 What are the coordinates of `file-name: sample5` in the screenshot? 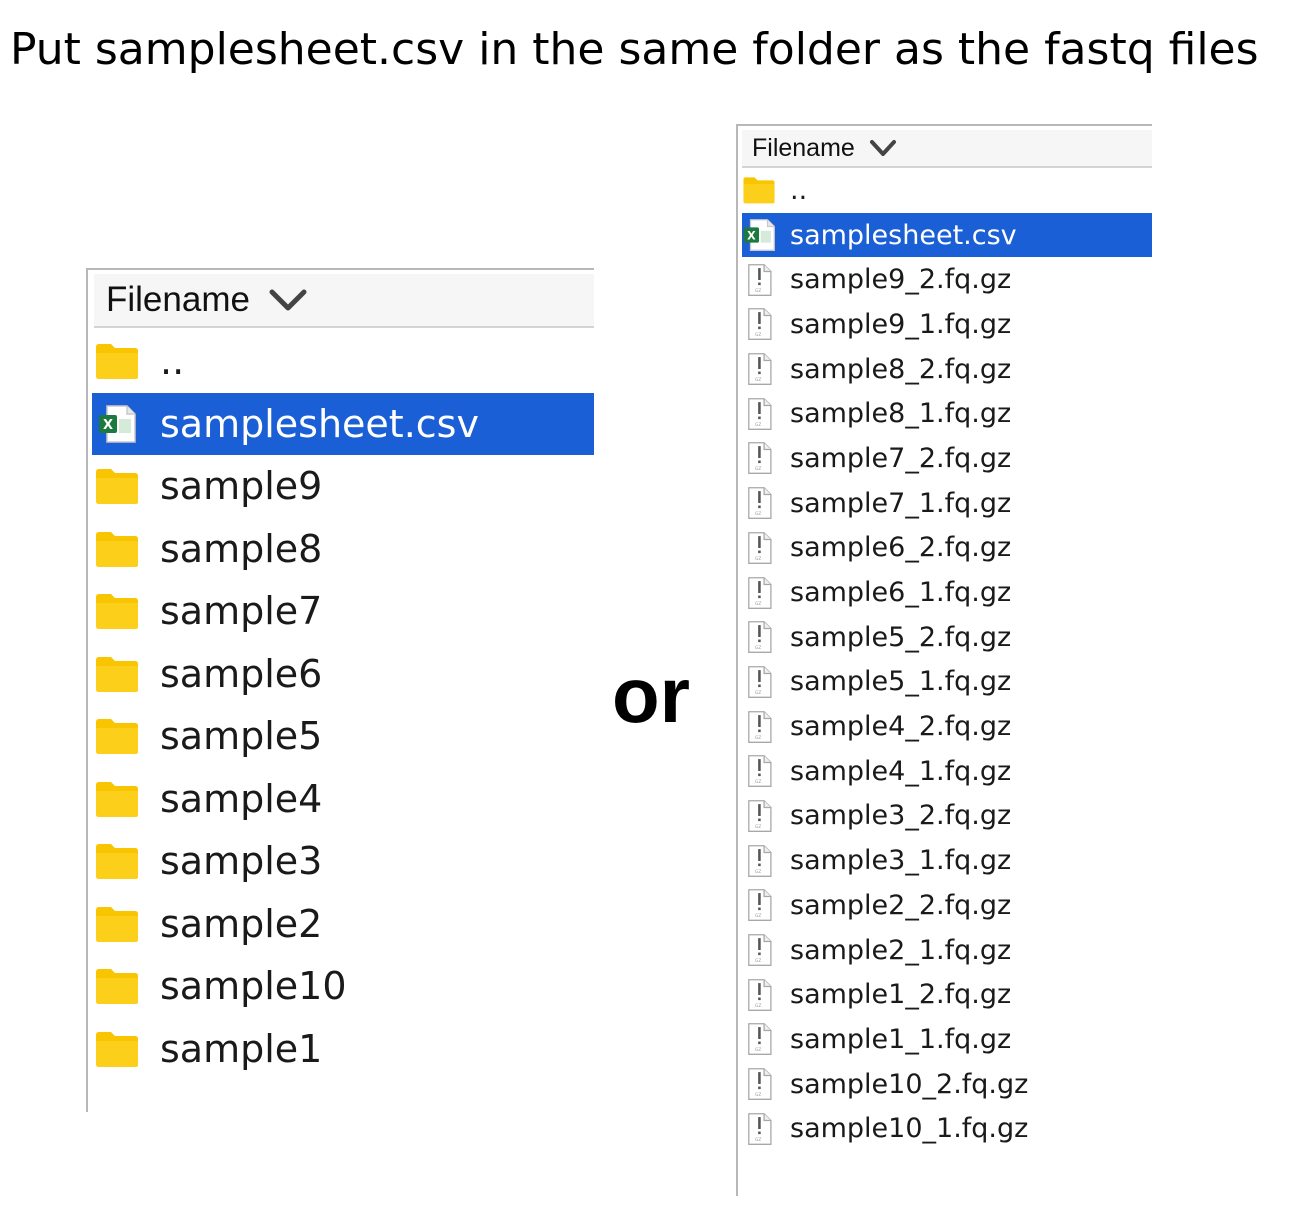 It's located at (241, 736).